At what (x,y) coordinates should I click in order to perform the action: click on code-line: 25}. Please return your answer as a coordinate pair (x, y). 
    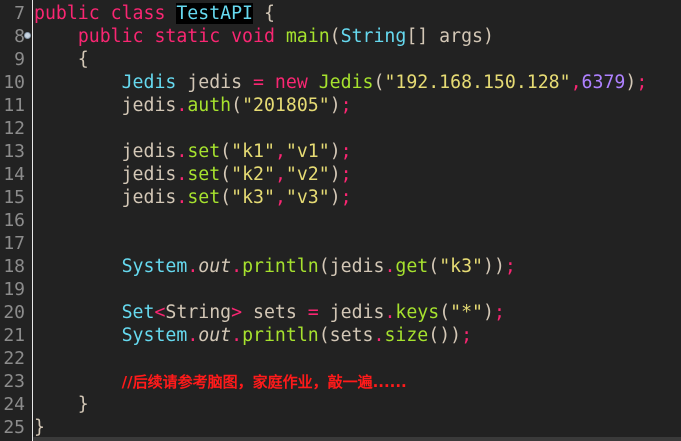
    Looking at the image, I should click on (340, 427).